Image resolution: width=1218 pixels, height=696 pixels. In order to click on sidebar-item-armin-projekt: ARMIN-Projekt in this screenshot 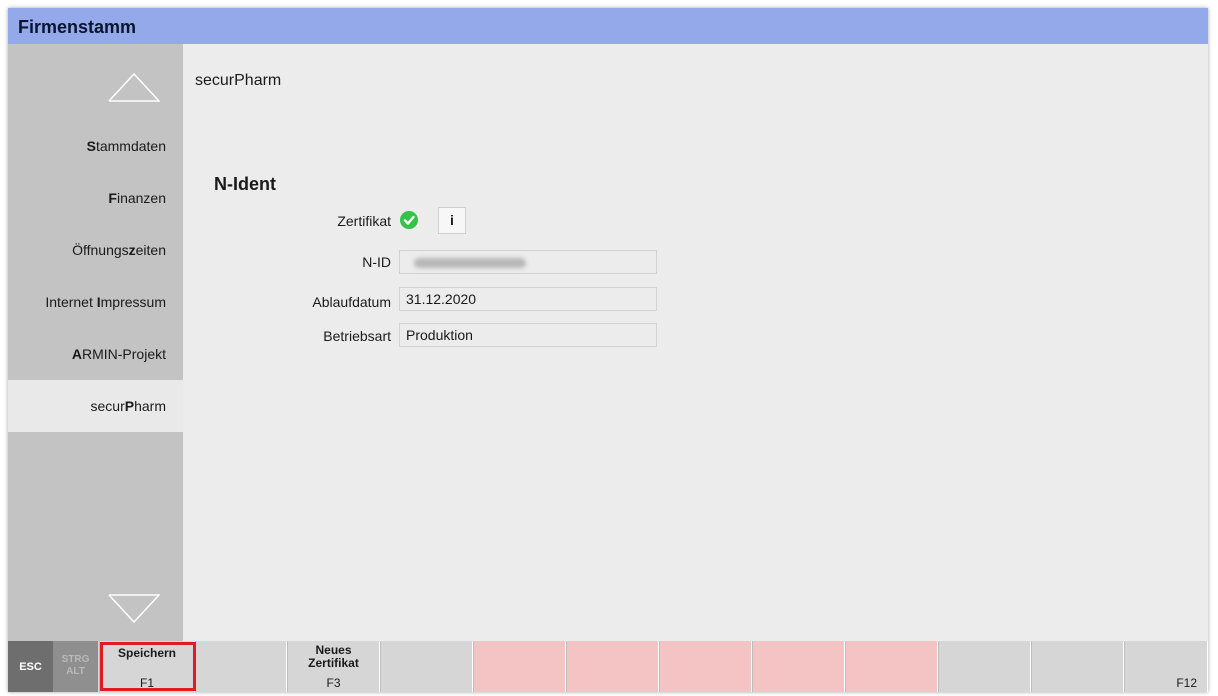, I will do `click(95, 354)`.